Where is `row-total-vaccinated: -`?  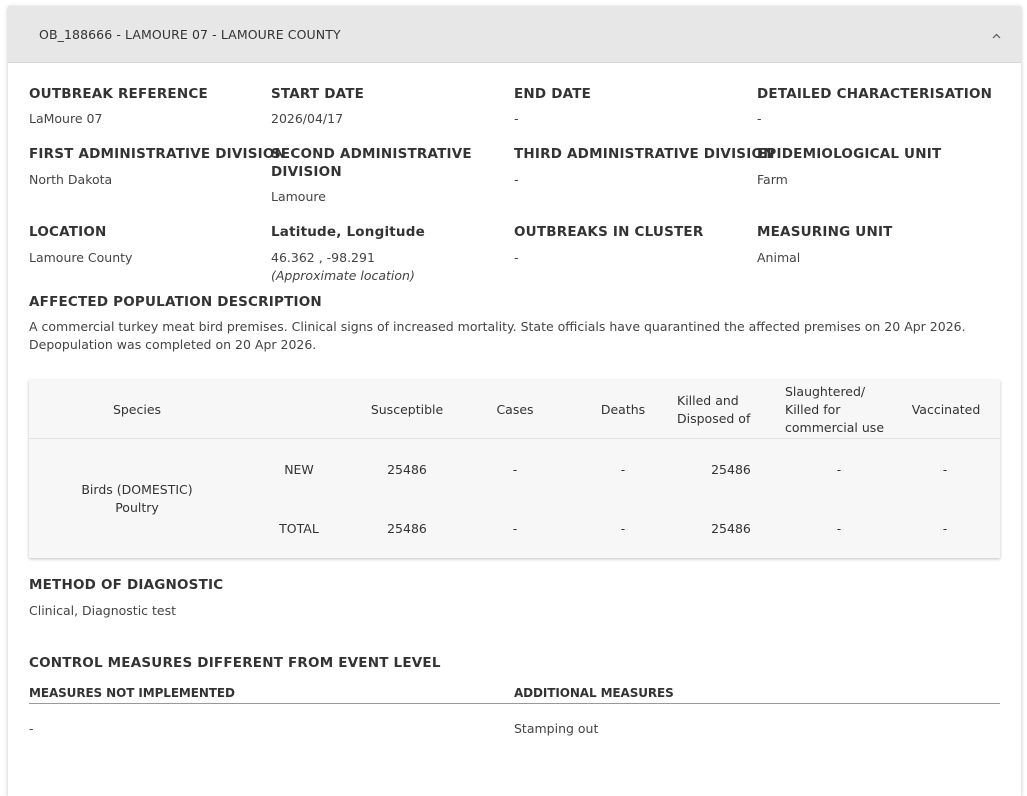 row-total-vaccinated: - is located at coordinates (945, 528).